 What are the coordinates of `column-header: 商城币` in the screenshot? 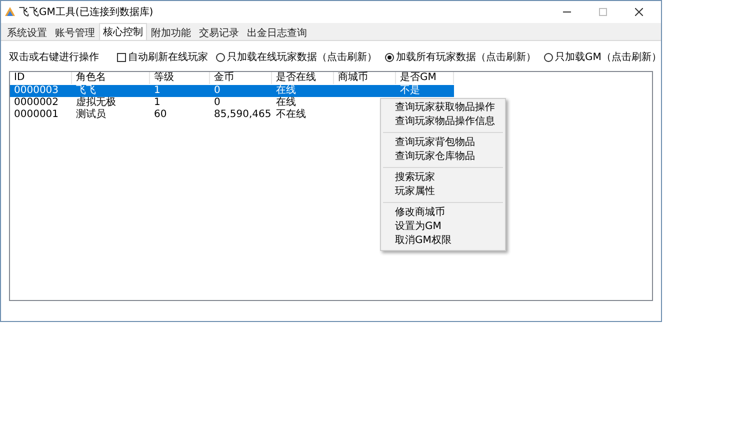 It's located at (365, 78).